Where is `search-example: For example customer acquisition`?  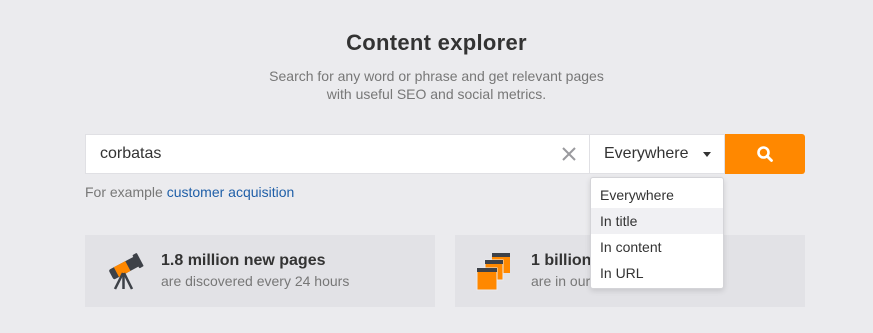 search-example: For example customer acquisition is located at coordinates (189, 192).